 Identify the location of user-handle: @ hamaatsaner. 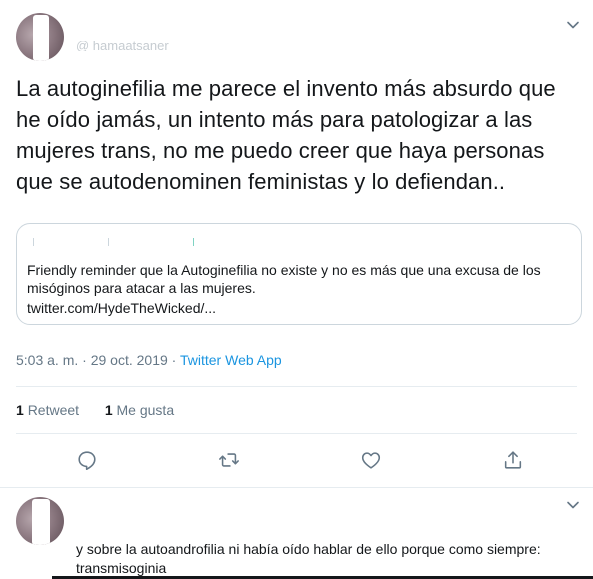
(131, 46).